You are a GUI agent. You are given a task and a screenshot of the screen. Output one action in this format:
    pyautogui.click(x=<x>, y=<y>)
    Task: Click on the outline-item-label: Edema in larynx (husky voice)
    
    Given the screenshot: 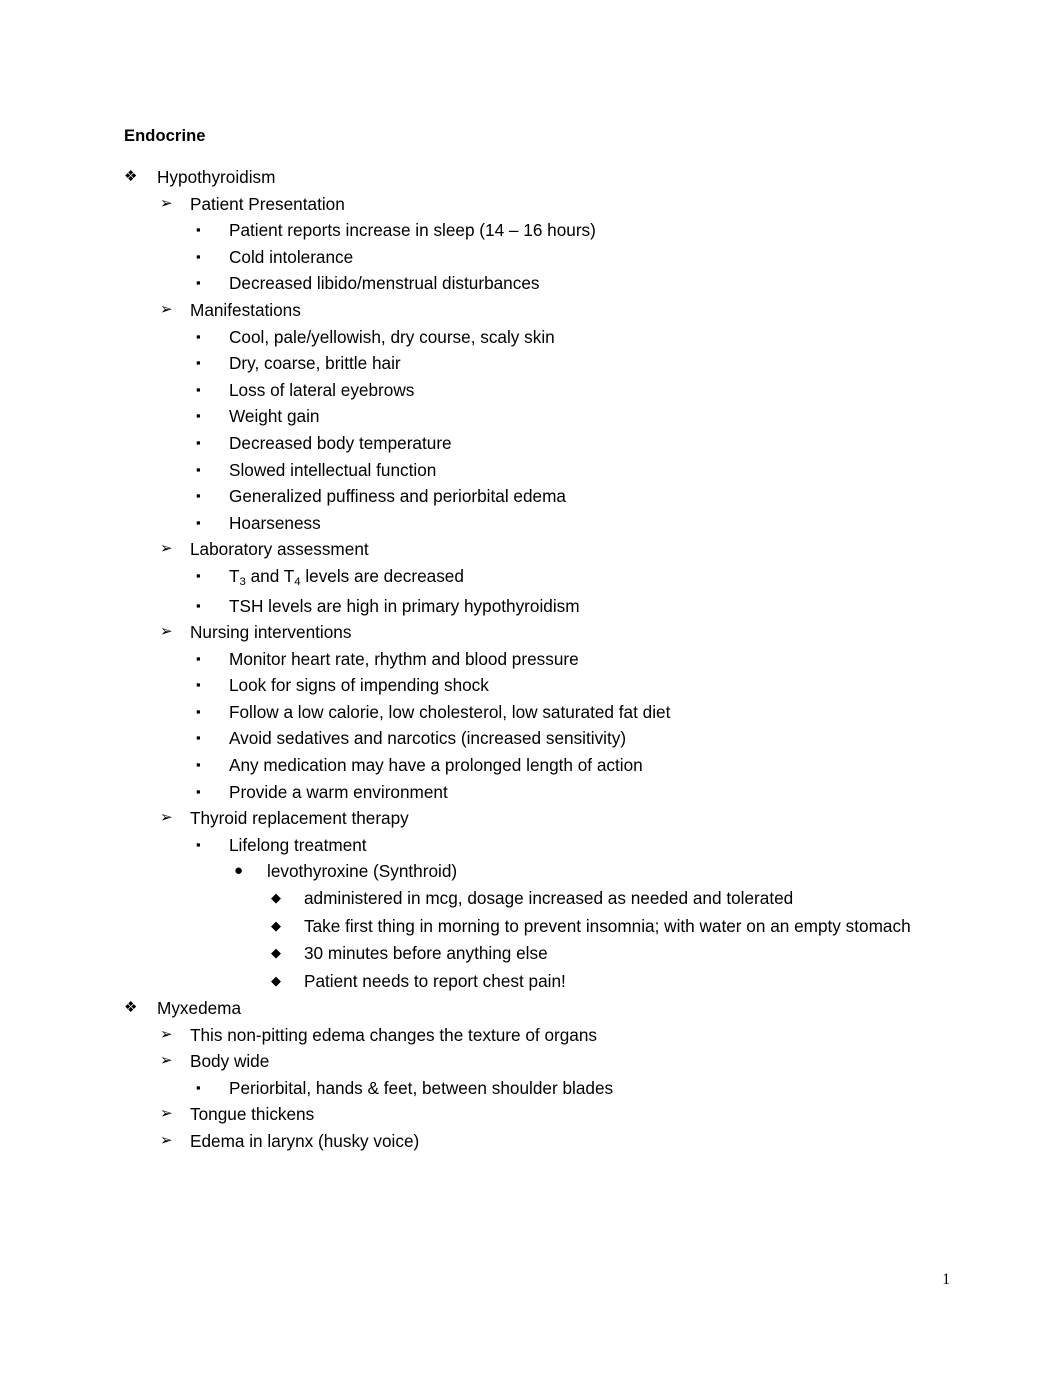 What is the action you would take?
    pyautogui.click(x=305, y=1141)
    